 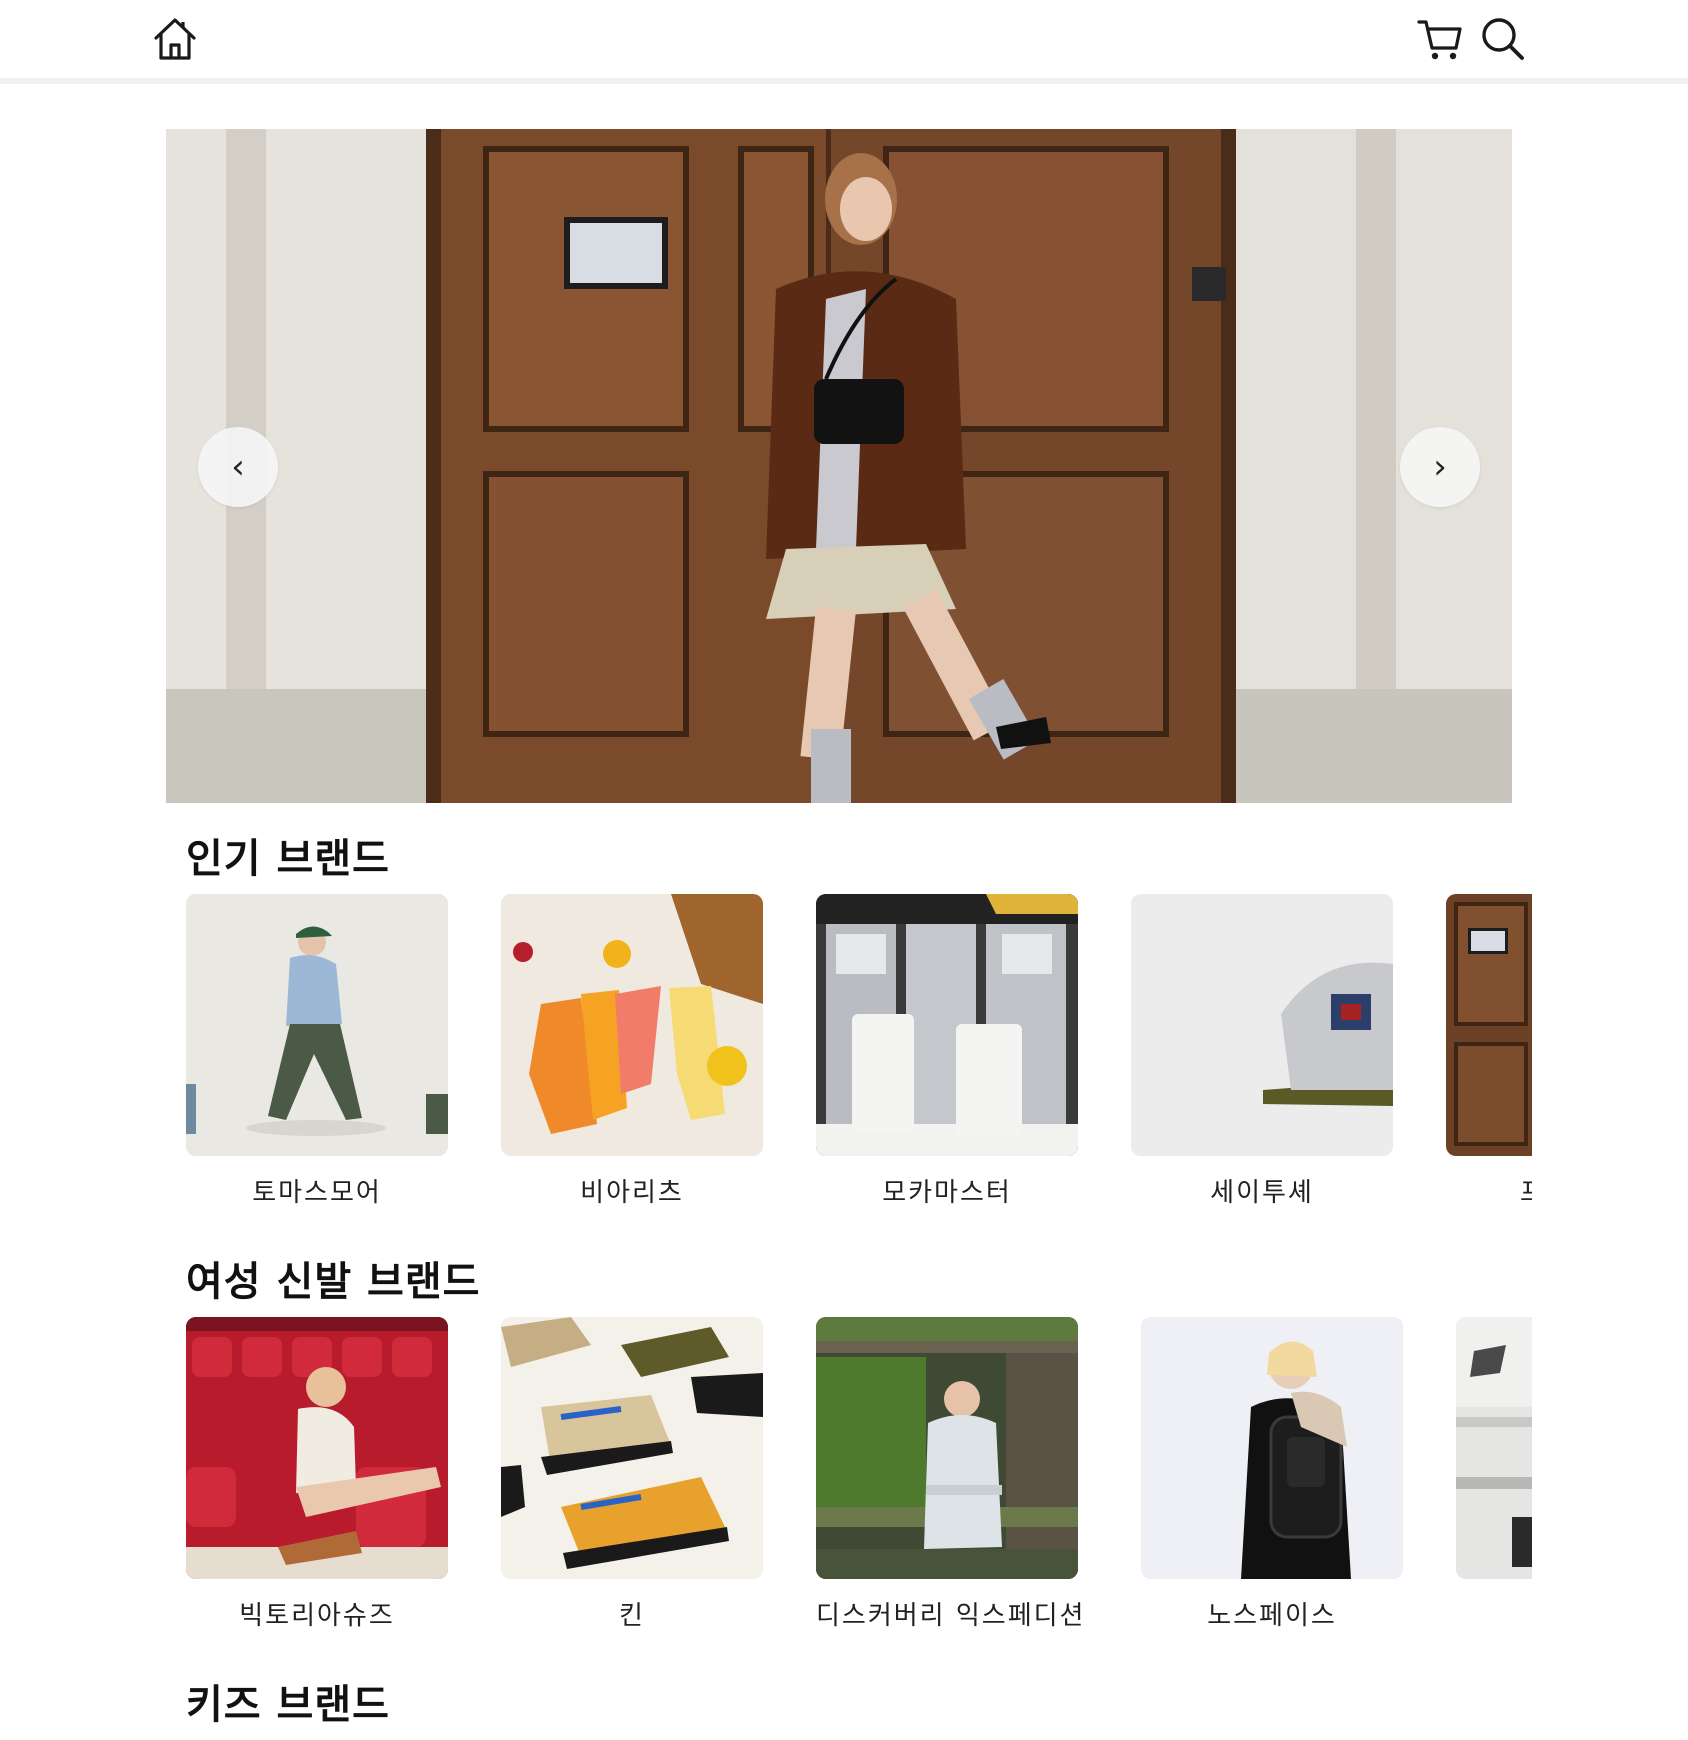 I want to click on carousel-prev-button: ‹, so click(x=238, y=467).